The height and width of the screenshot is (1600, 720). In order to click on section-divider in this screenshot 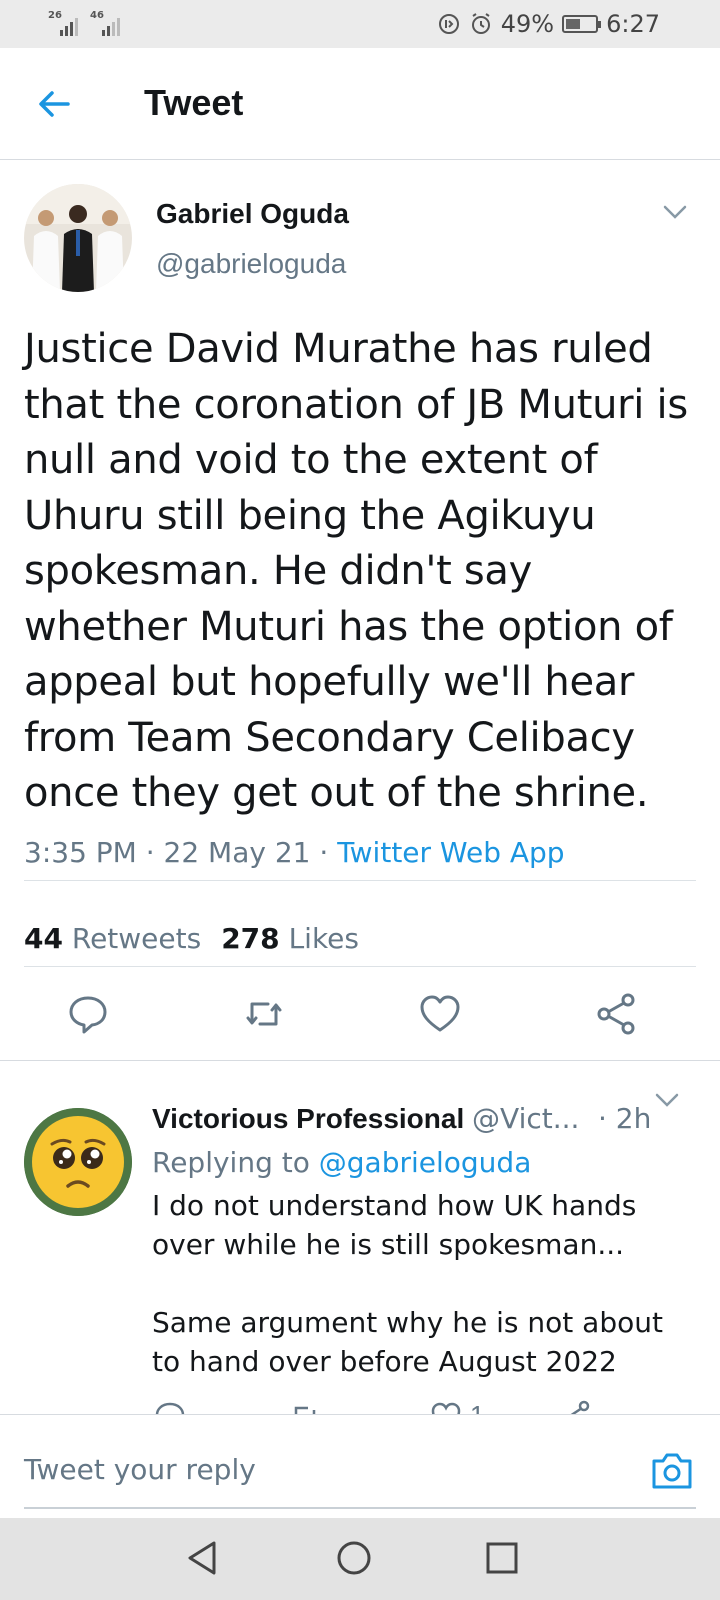, I will do `click(360, 1060)`.